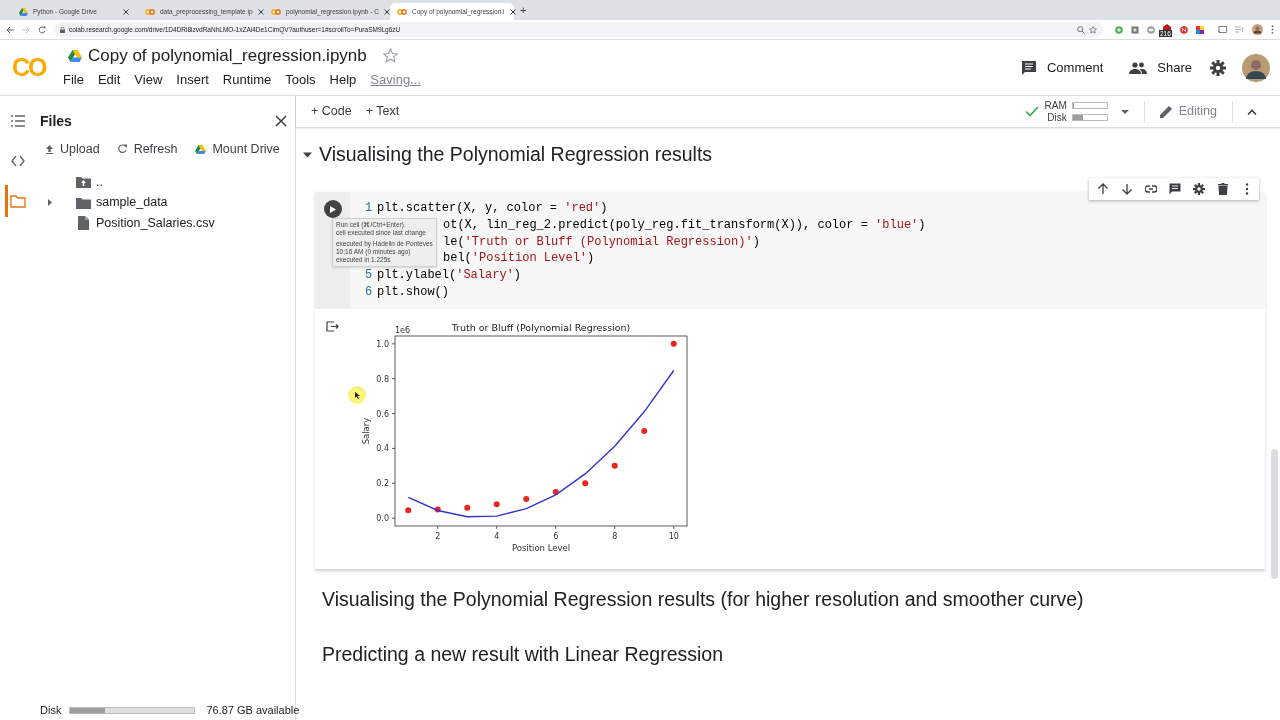 Image resolution: width=1280 pixels, height=720 pixels. What do you see at coordinates (343, 79) in the screenshot?
I see `menu-item: Help` at bounding box center [343, 79].